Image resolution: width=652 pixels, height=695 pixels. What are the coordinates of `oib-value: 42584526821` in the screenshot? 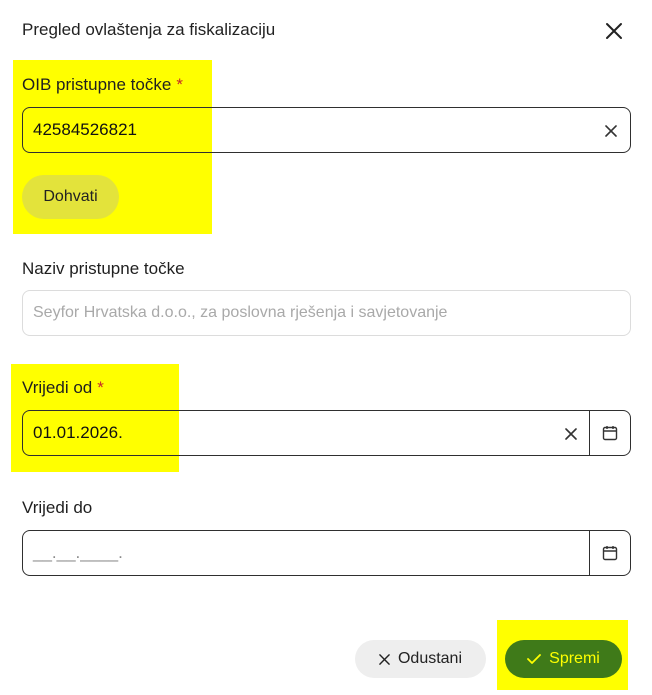 It's located at (85, 129).